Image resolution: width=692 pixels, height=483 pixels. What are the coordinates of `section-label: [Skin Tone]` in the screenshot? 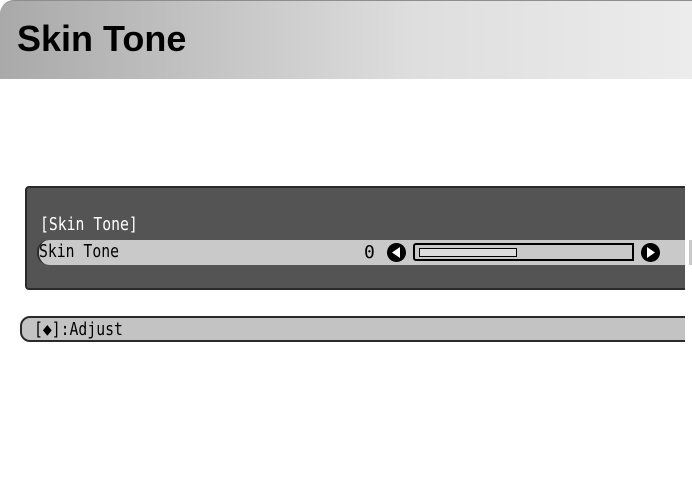 It's located at (89, 224).